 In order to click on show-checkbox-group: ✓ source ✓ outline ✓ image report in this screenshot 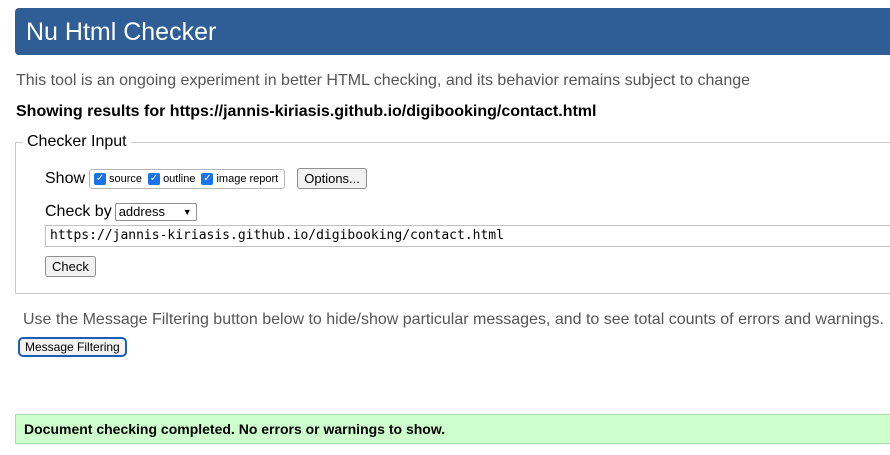, I will do `click(187, 178)`.